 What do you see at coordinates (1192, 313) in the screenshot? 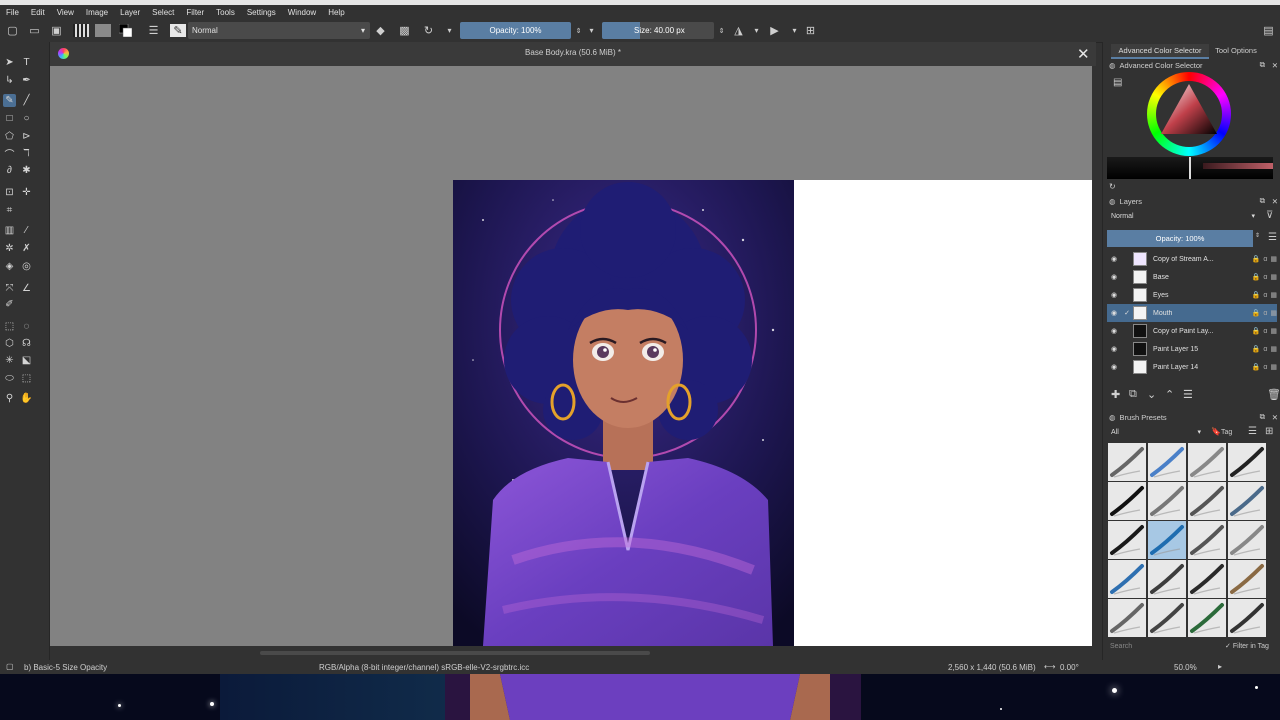
I see `layer-row: ◉ ✓ Mouth 🔒 α ▦` at bounding box center [1192, 313].